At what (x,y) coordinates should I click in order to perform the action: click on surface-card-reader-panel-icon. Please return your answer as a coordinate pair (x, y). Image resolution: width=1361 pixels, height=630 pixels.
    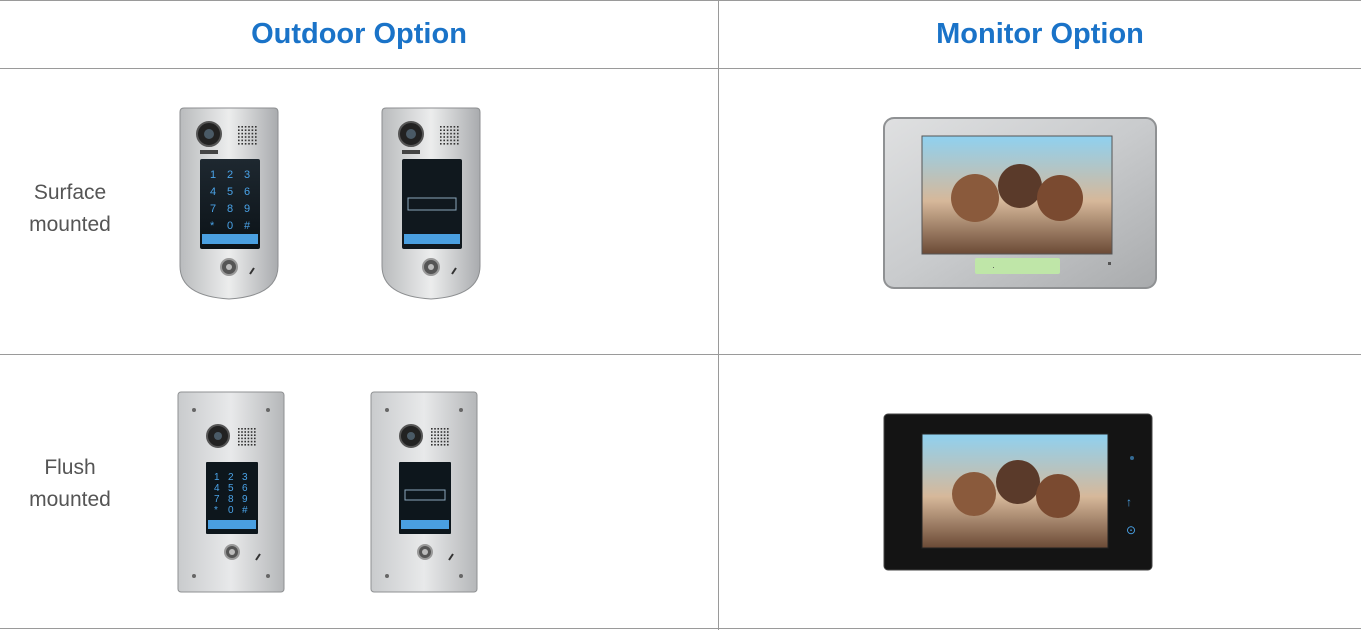
    Looking at the image, I should click on (431, 203).